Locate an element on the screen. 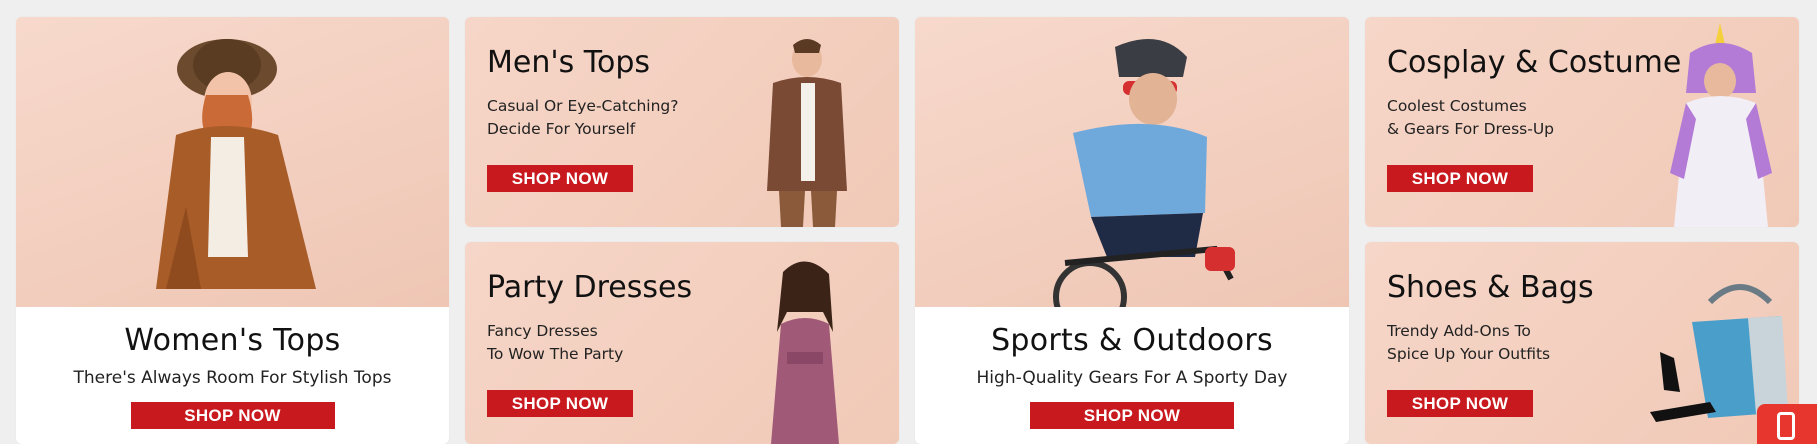  phone-icon is located at coordinates (1786, 426).